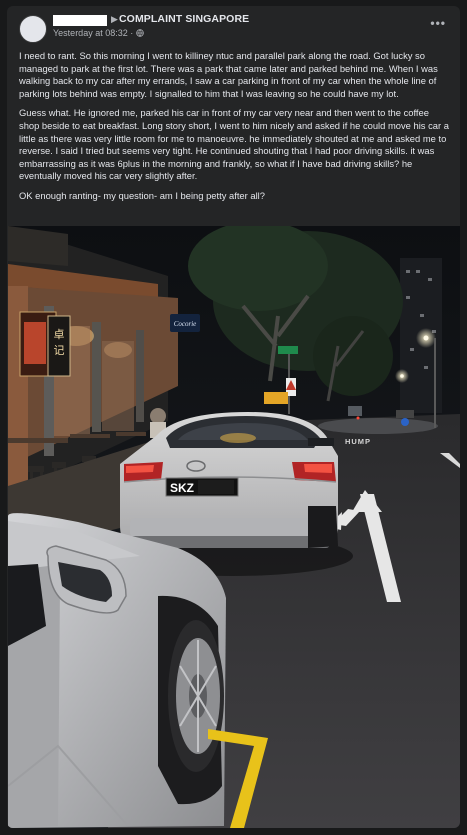 The width and height of the screenshot is (467, 835). Describe the element at coordinates (93, 33) in the screenshot. I see `post-timestamp: Yesterday at 08:32 ·` at that location.